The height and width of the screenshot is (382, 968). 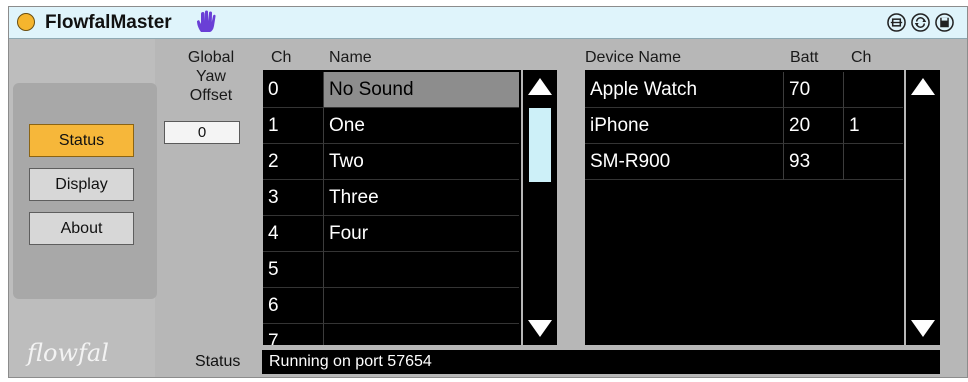 I want to click on nav-display-button: Display, so click(x=81, y=184).